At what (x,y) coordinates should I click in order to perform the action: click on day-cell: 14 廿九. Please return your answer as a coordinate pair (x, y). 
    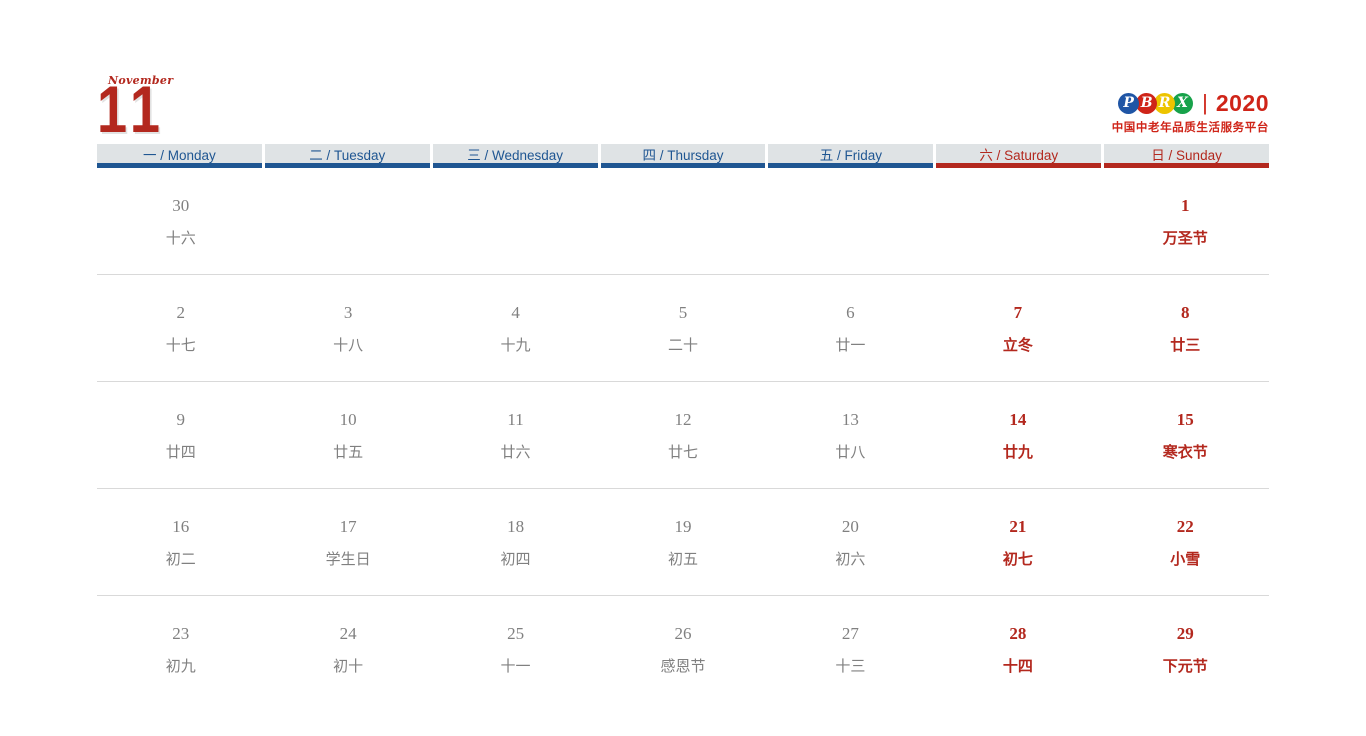
    Looking at the image, I should click on (1017, 435).